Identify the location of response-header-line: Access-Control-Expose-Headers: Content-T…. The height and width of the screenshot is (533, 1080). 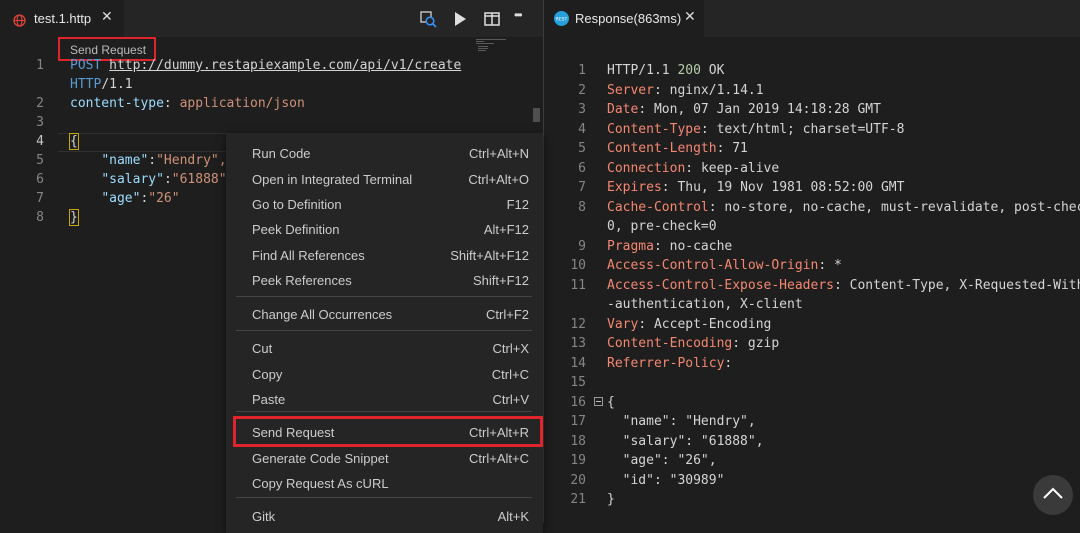
(843, 285).